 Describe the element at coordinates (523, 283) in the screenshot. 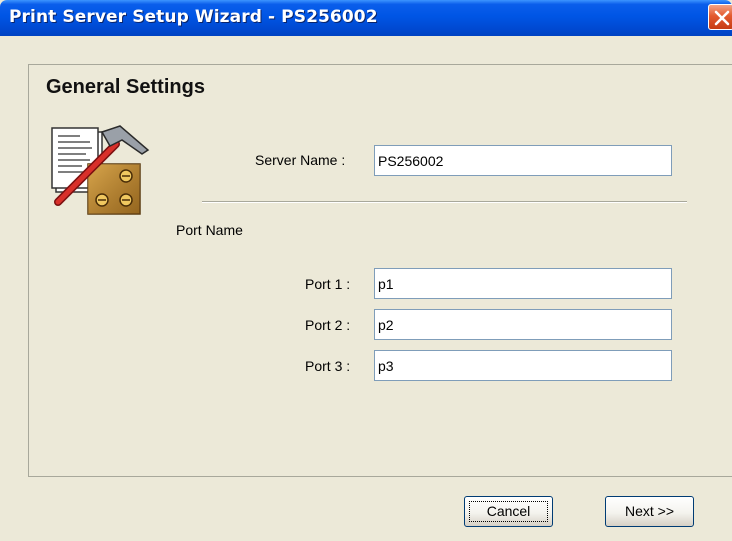

I see `port-1-field` at that location.